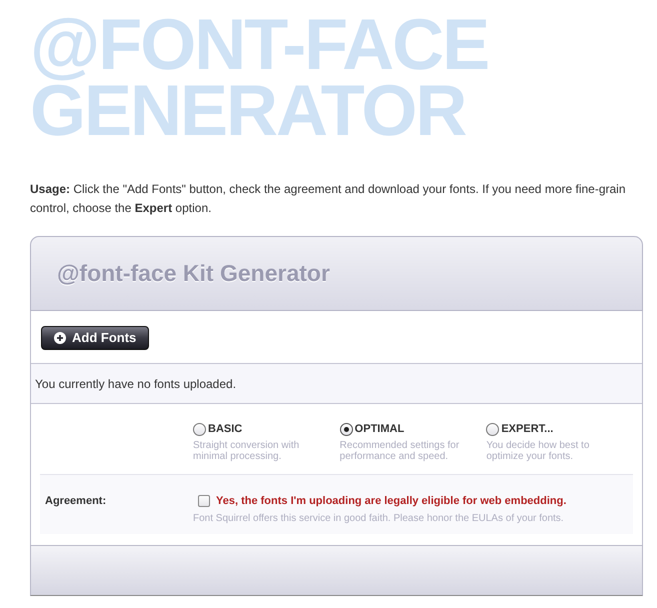 This screenshot has height=608, width=657. Describe the element at coordinates (379, 429) in the screenshot. I see `mode-label: OPTIMAL` at that location.